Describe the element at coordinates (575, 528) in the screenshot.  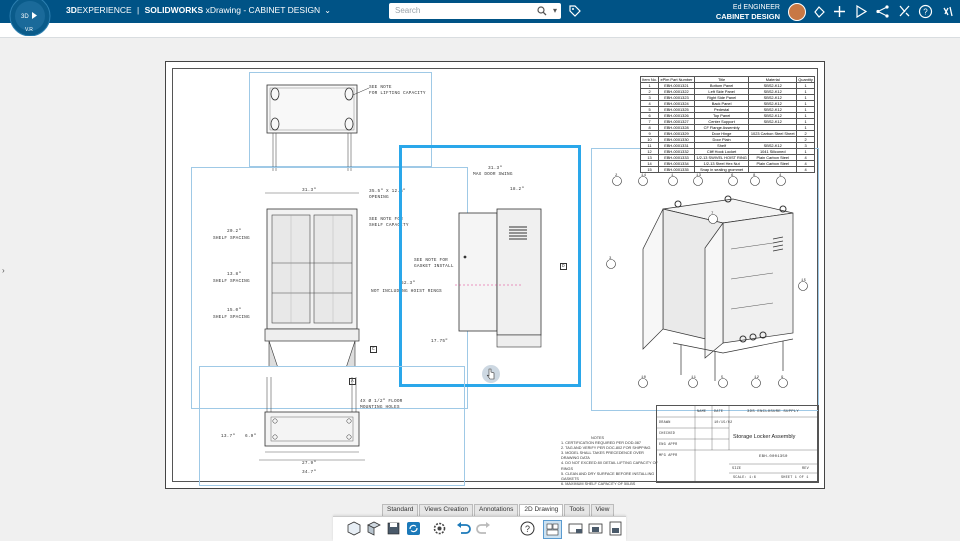
I see `sheet-icon` at that location.